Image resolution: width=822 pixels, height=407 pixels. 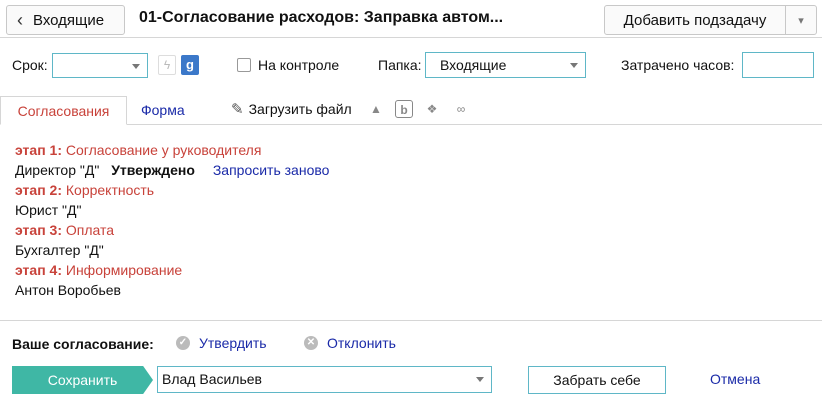 What do you see at coordinates (63, 110) in the screenshot?
I see `tab-approvals: Согласования` at bounding box center [63, 110].